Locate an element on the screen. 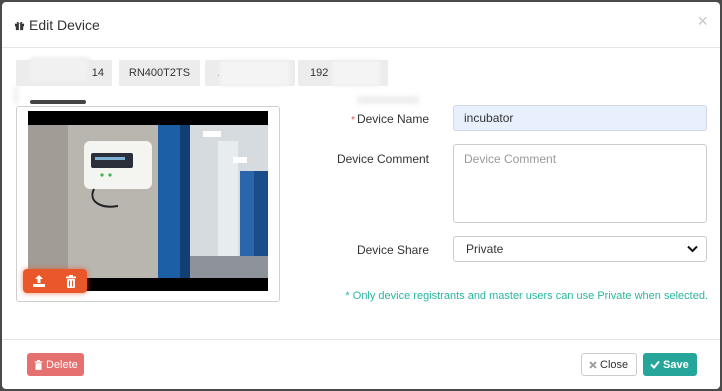 The width and height of the screenshot is (722, 391). gift-icon is located at coordinates (19, 25).